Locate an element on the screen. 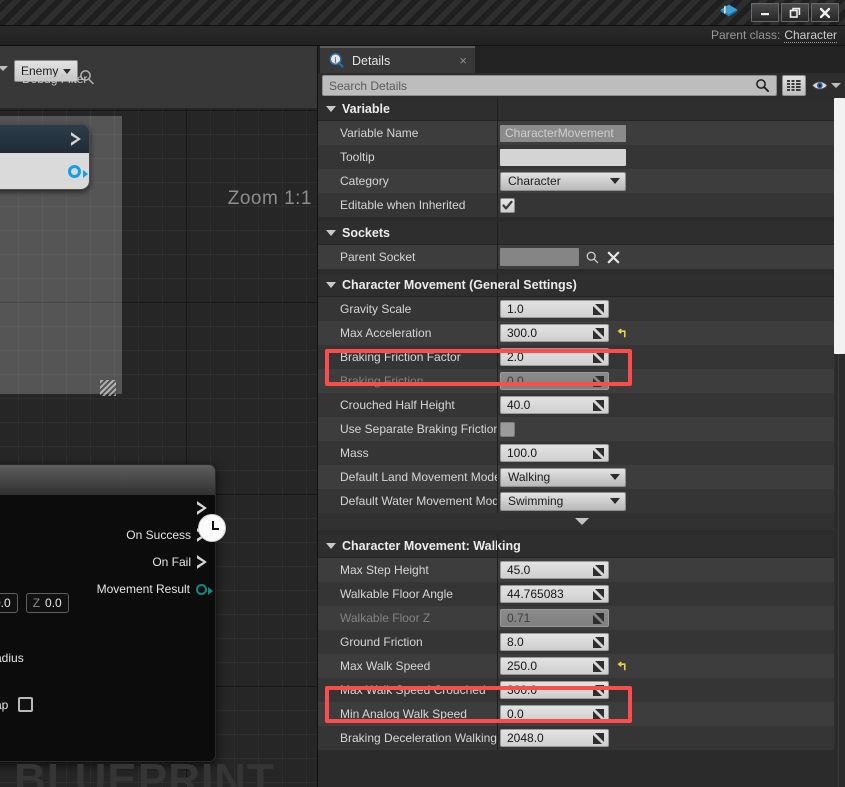  property-row: Tooltip is located at coordinates (581, 157).